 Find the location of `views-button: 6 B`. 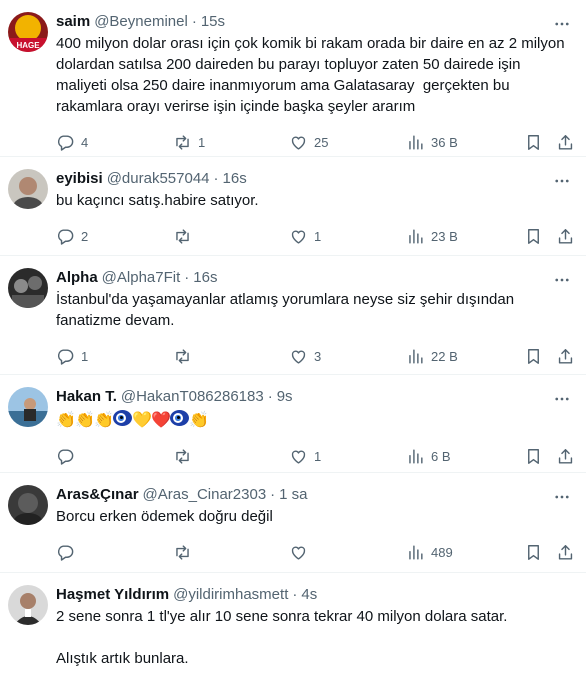

views-button: 6 B is located at coordinates (428, 456).